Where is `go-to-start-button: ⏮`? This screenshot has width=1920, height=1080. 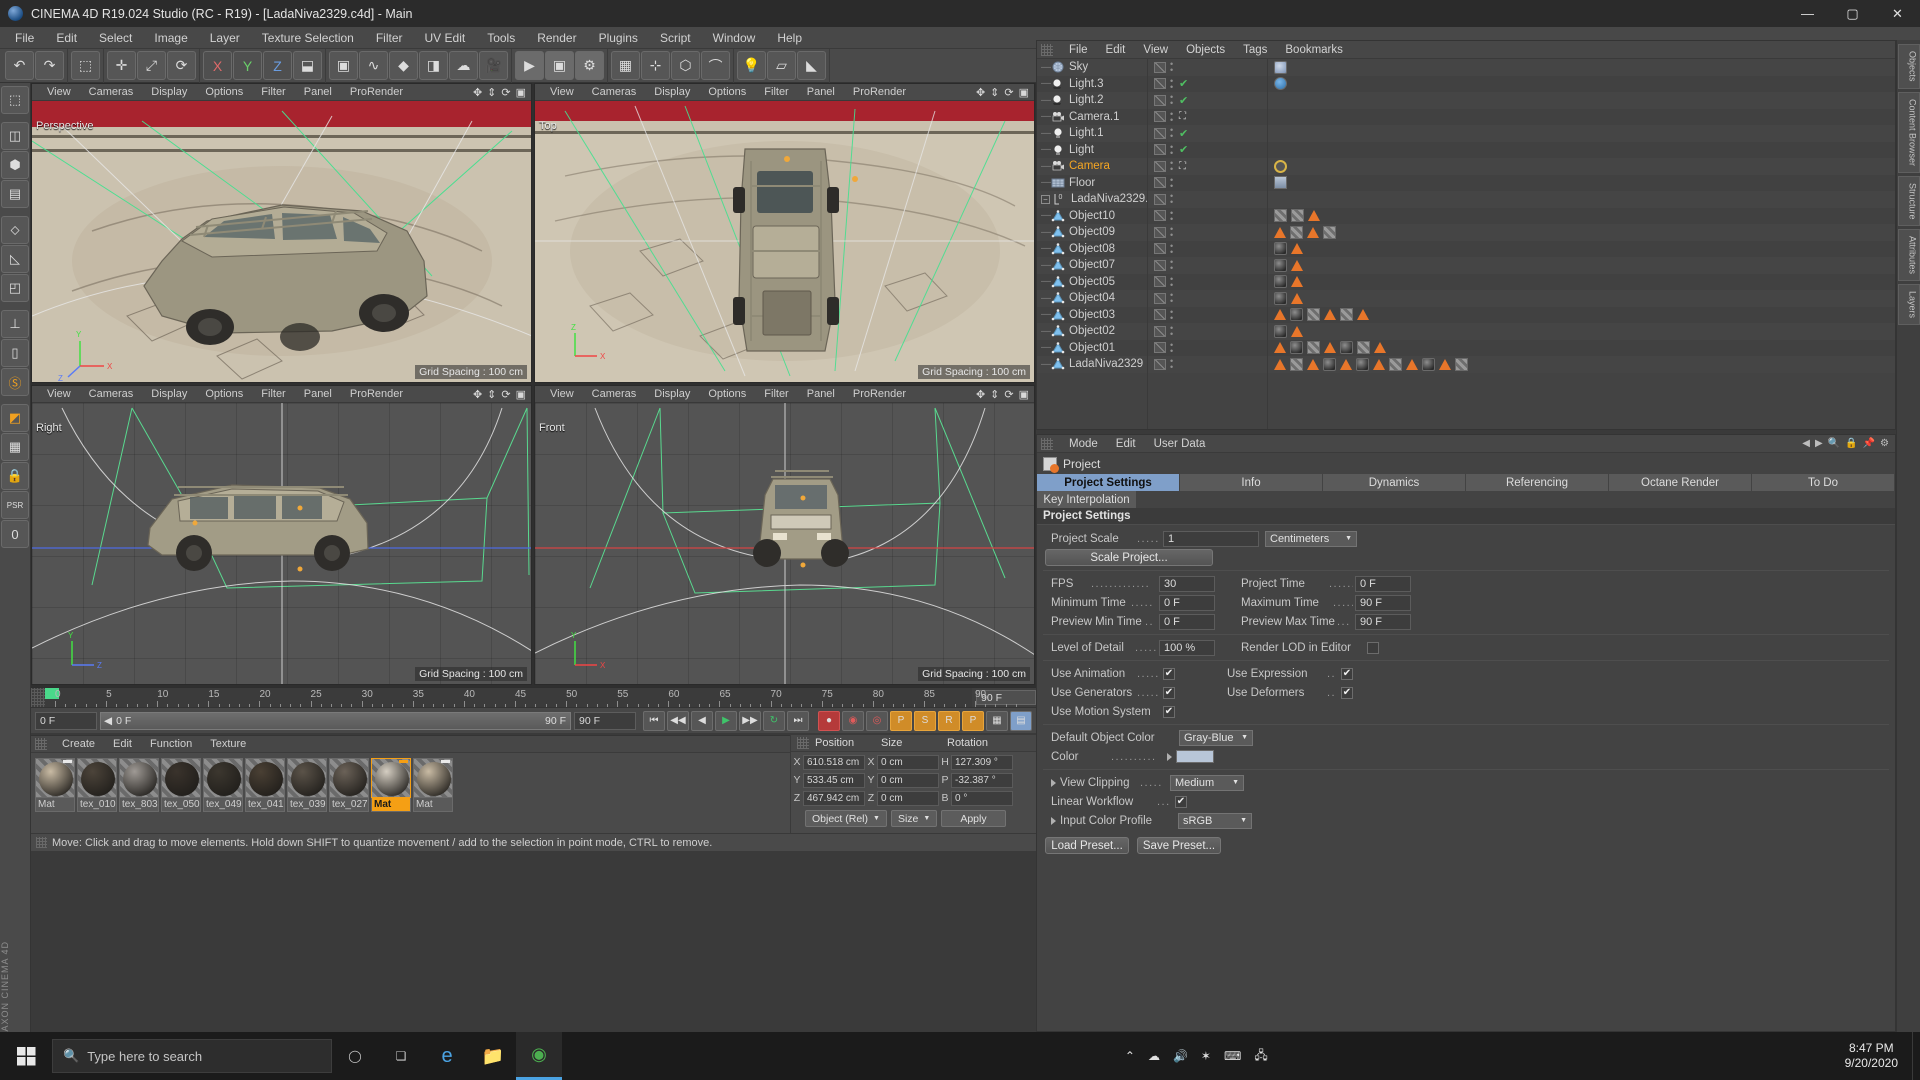 go-to-start-button: ⏮ is located at coordinates (654, 720).